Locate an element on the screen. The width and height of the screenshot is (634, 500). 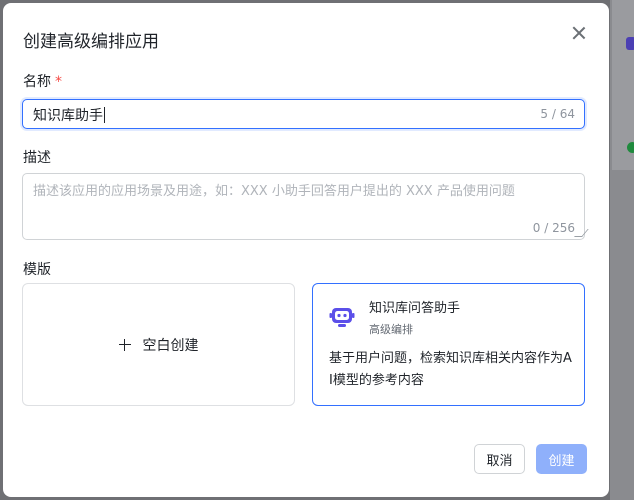
name-input-value-wrap: 知识库助手 is located at coordinates (69, 115).